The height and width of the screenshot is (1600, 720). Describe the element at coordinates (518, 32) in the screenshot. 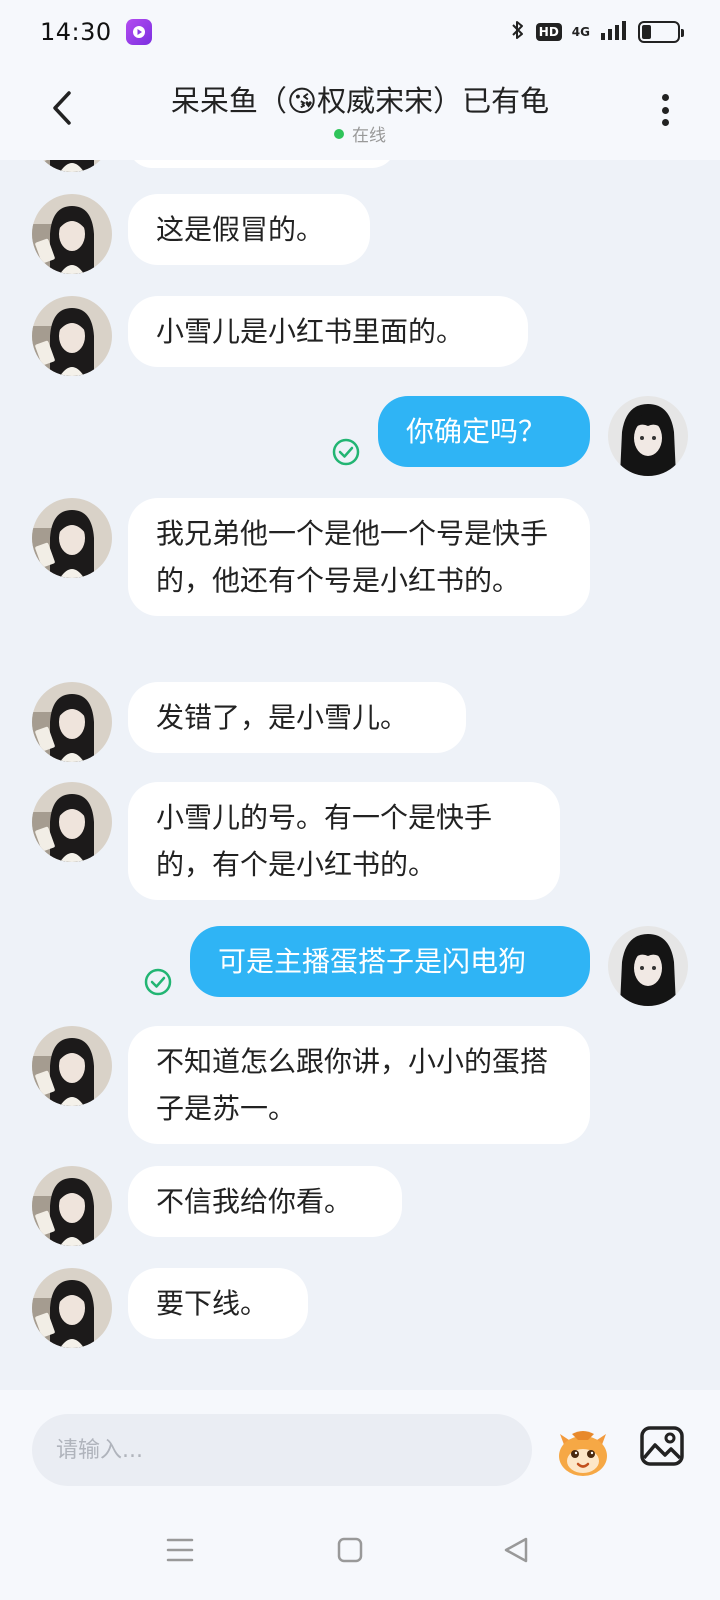

I see `bluetooth-icon` at that location.